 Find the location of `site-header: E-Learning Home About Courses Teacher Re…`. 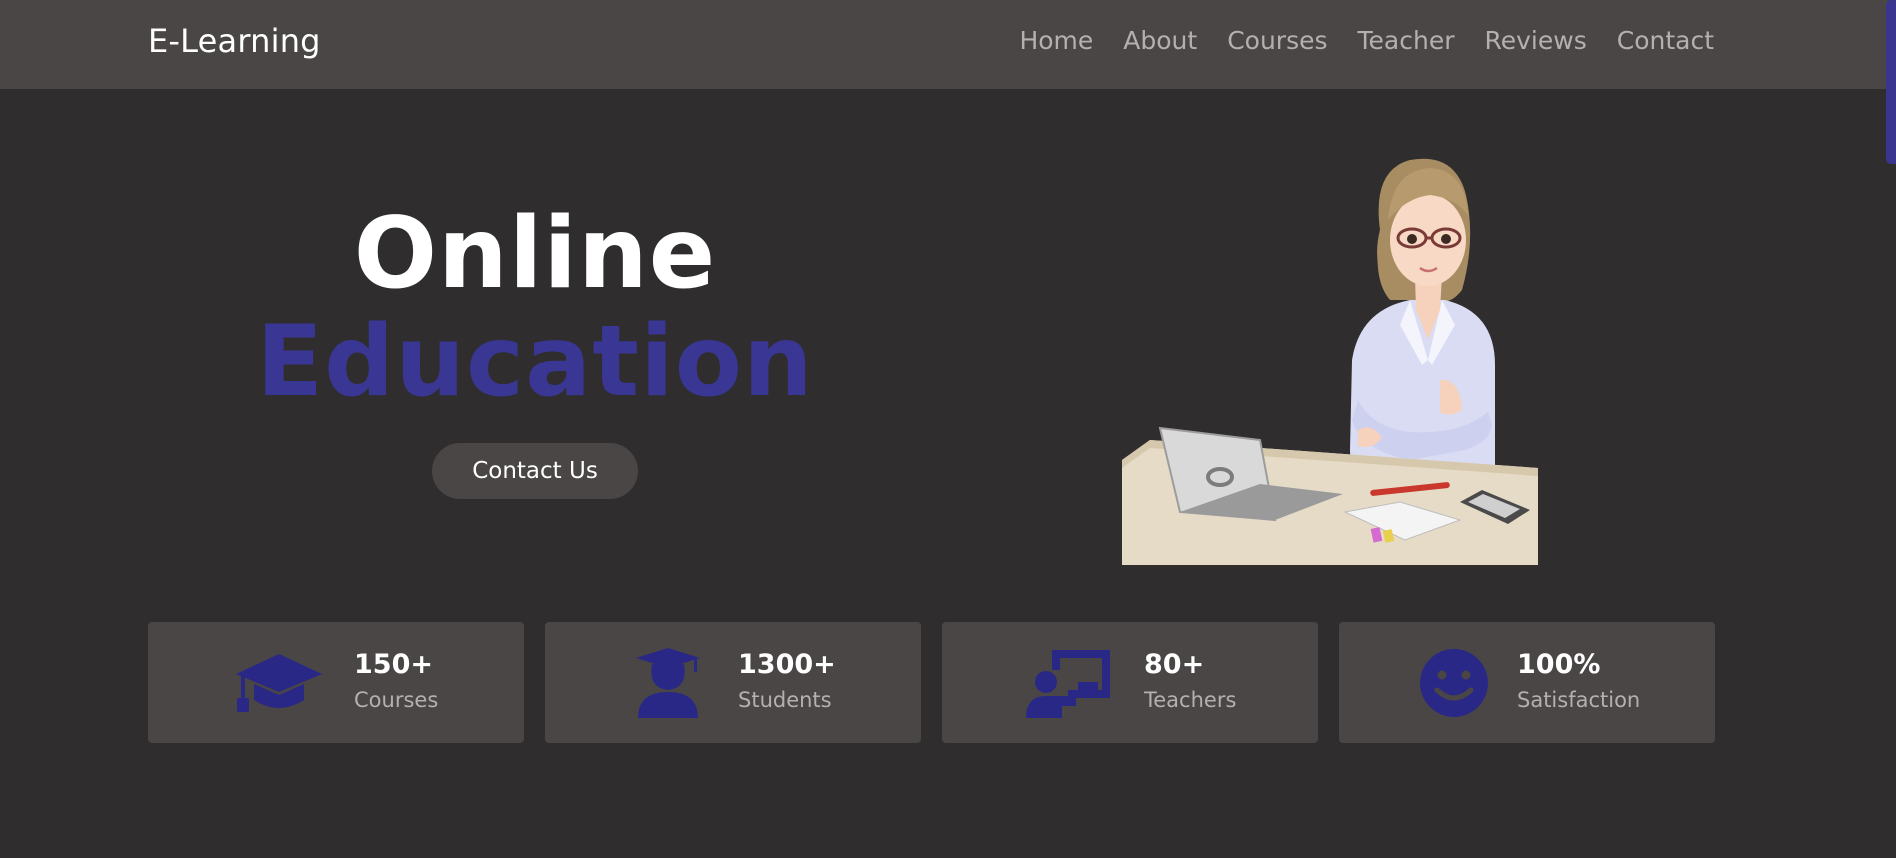

site-header: E-Learning Home About Courses Teacher Re… is located at coordinates (948, 44).